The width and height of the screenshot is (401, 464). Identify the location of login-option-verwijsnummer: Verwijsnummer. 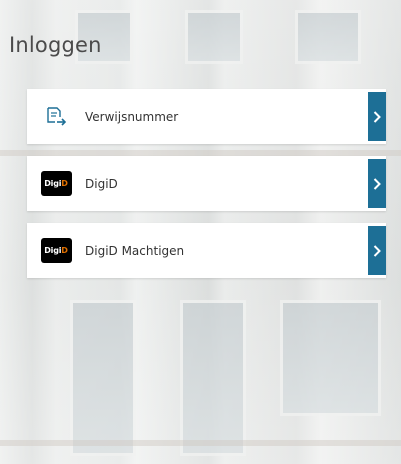
(206, 116).